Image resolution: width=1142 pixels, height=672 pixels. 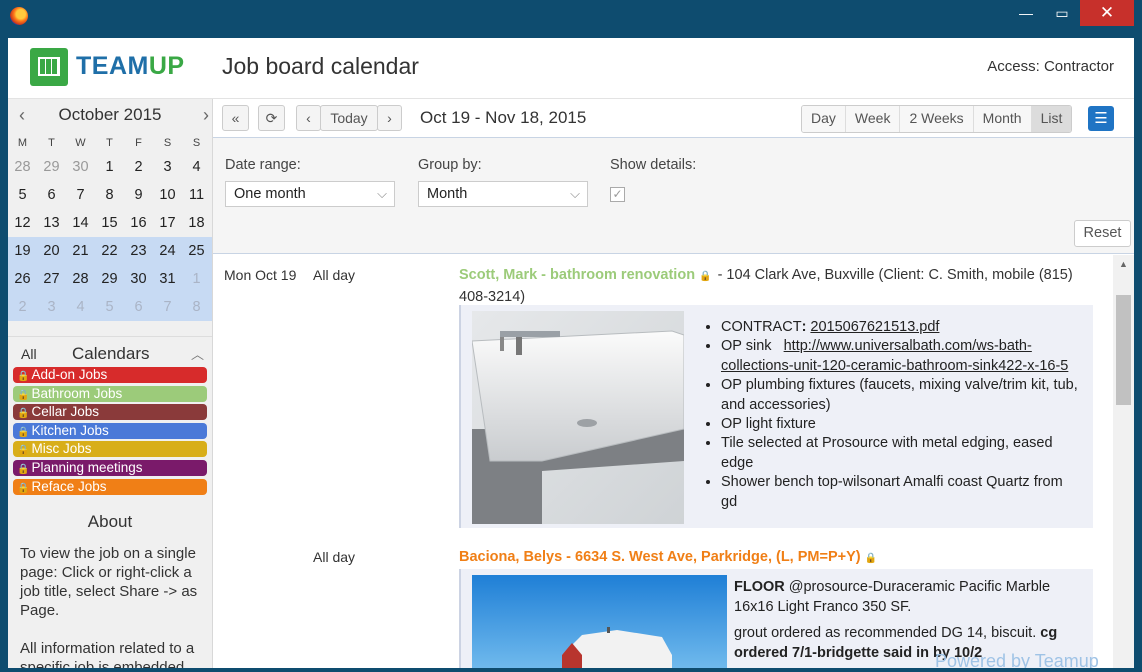 What do you see at coordinates (110, 449) in the screenshot?
I see `calendar-item: 🔒 Misc Jobs` at bounding box center [110, 449].